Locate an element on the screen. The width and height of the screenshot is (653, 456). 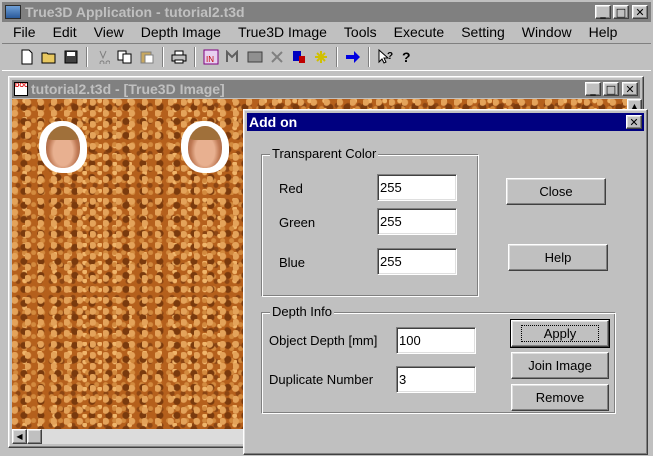
green-label: Green is located at coordinates (297, 222).